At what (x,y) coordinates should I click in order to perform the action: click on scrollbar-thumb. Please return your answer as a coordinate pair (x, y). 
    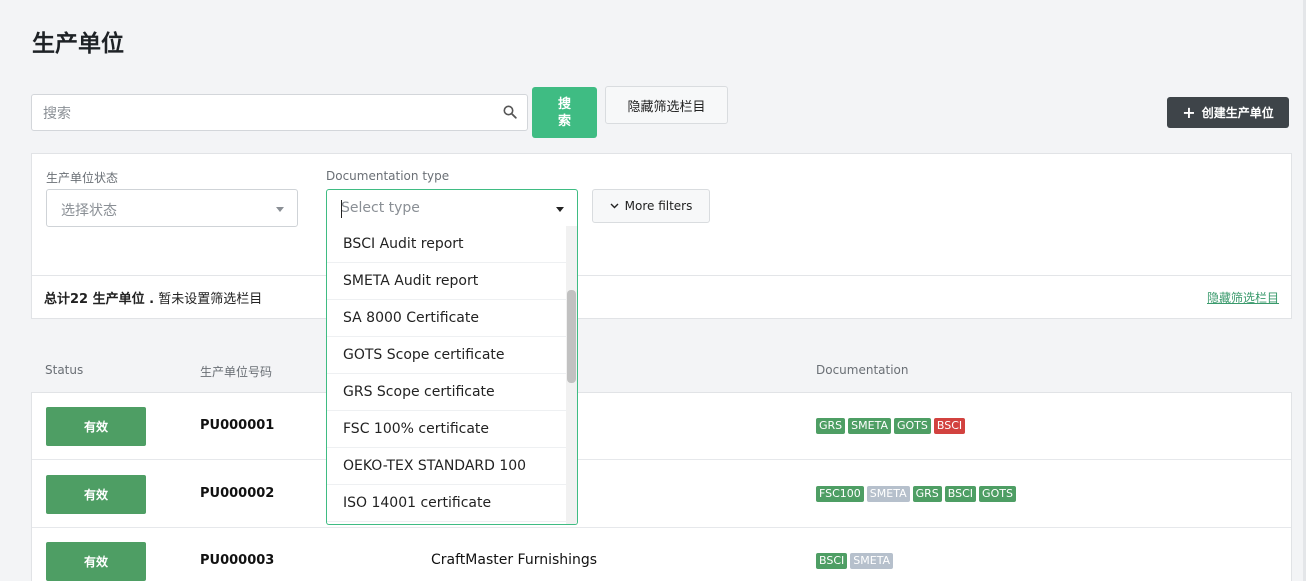
    Looking at the image, I should click on (571, 336).